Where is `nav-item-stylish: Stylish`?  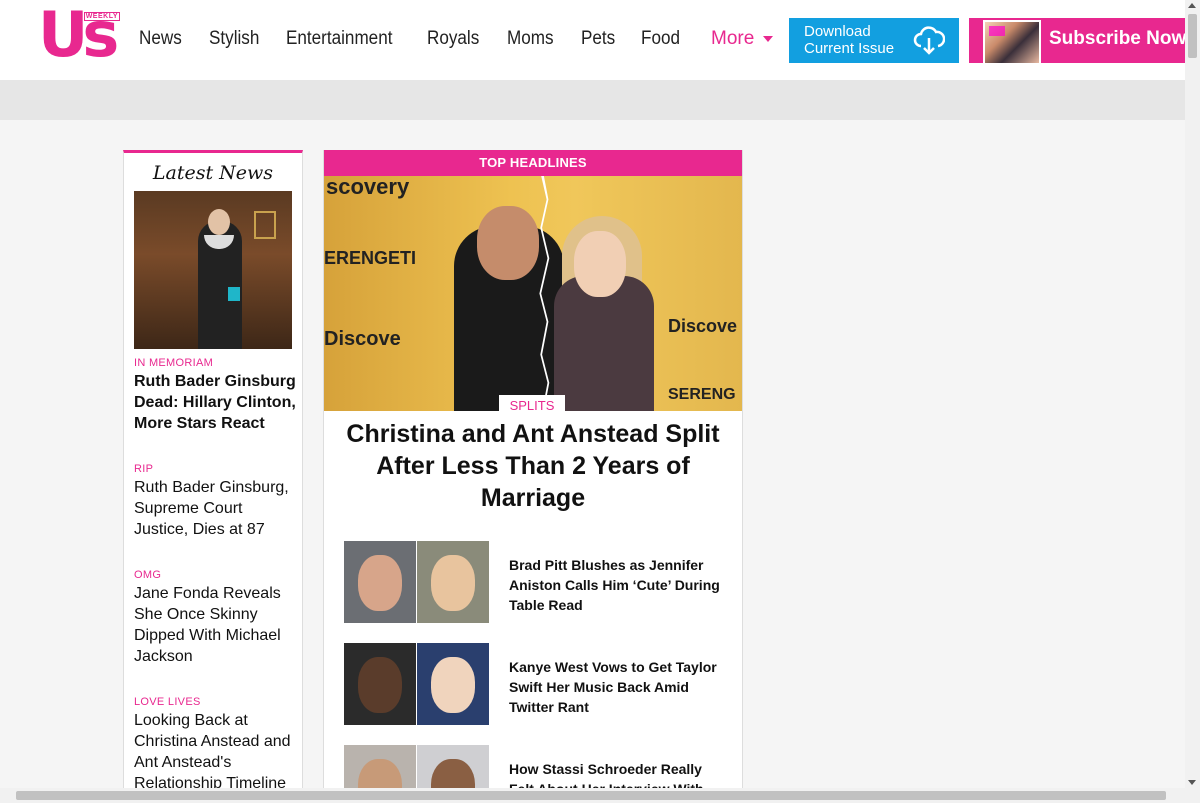
nav-item-stylish: Stylish is located at coordinates (234, 39).